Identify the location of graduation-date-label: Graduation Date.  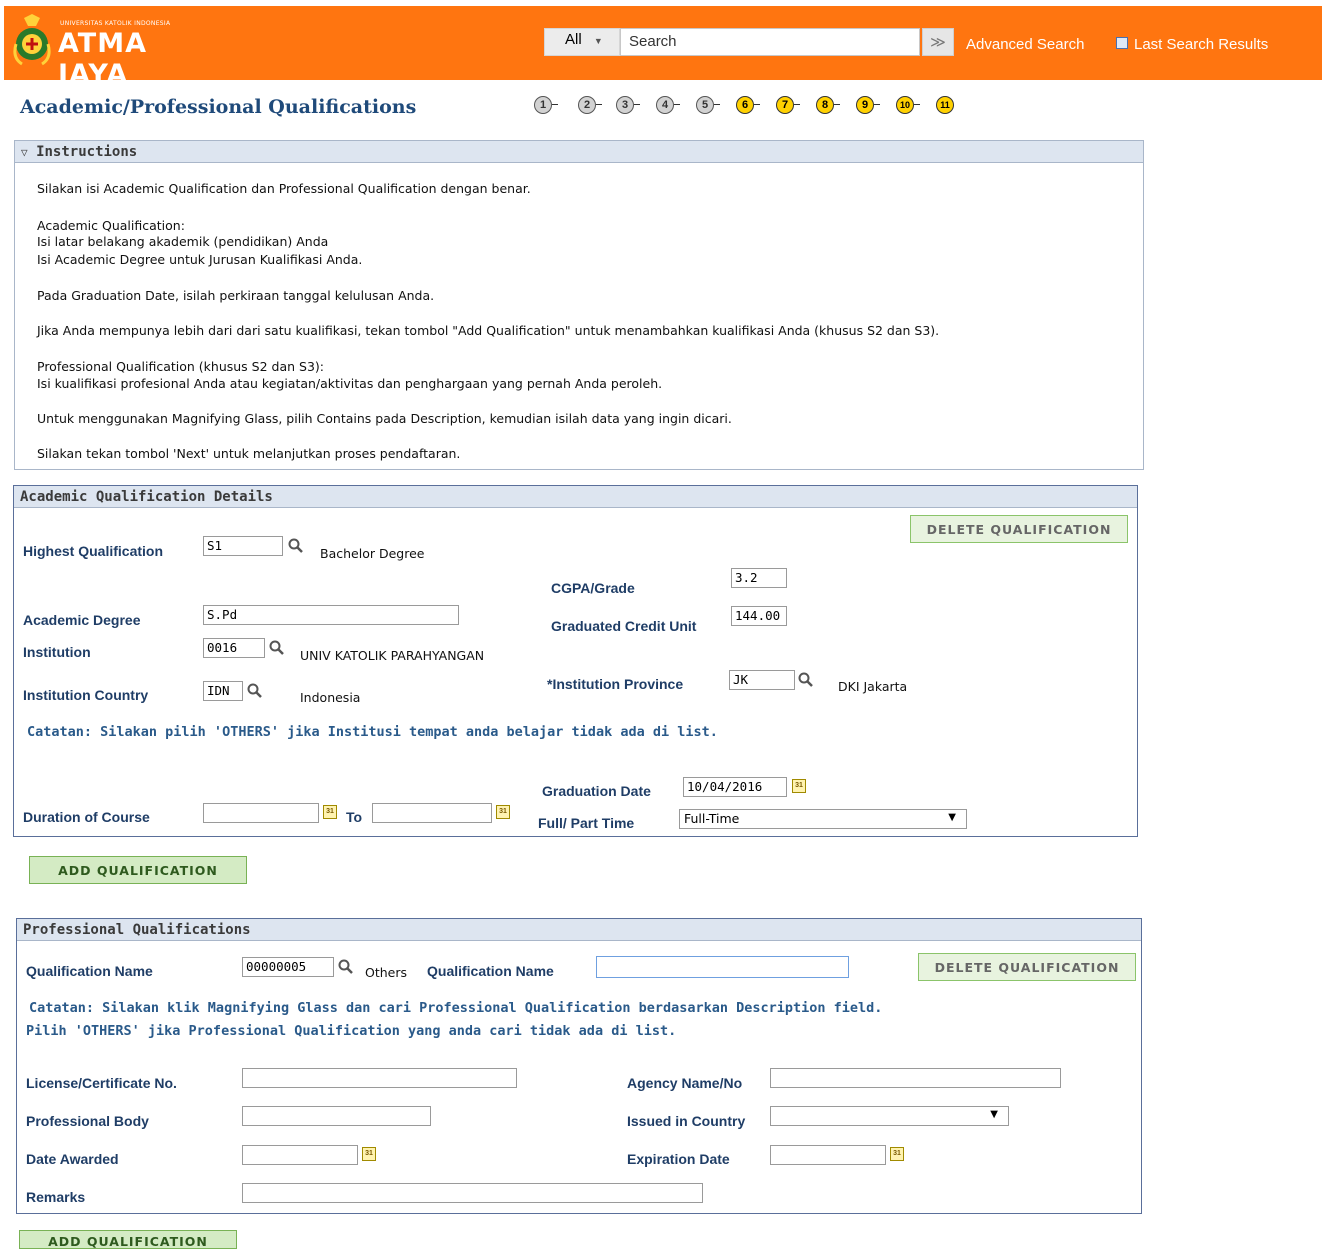
(596, 791).